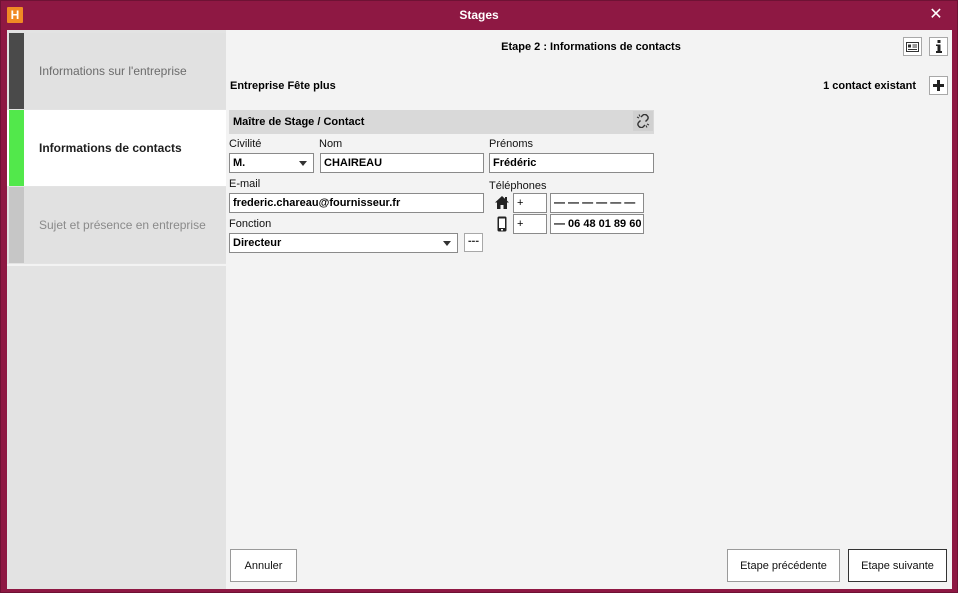 Image resolution: width=958 pixels, height=593 pixels. I want to click on civilite-value: M., so click(239, 163).